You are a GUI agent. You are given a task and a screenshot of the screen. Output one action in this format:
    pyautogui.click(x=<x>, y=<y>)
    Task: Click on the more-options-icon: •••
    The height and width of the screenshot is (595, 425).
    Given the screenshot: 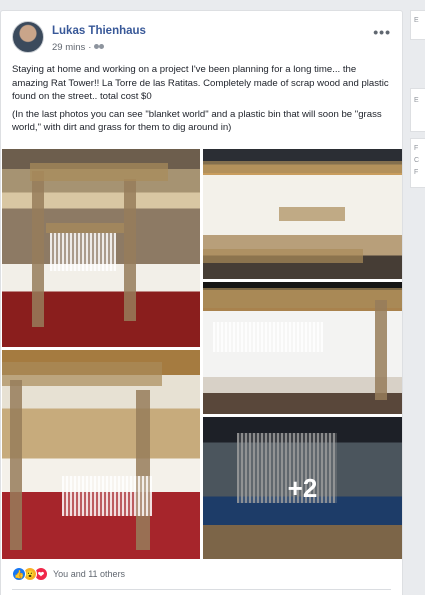 What is the action you would take?
    pyautogui.click(x=382, y=32)
    